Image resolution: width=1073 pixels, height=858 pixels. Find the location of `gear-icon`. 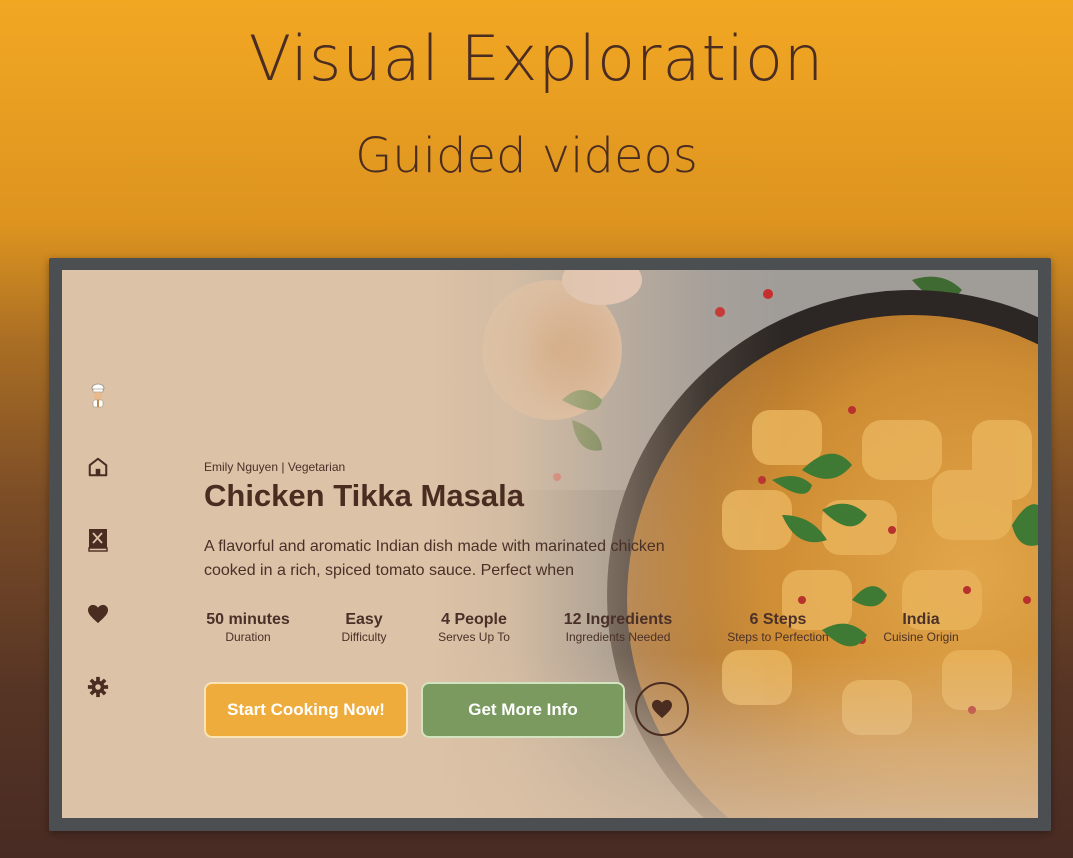

gear-icon is located at coordinates (98, 687).